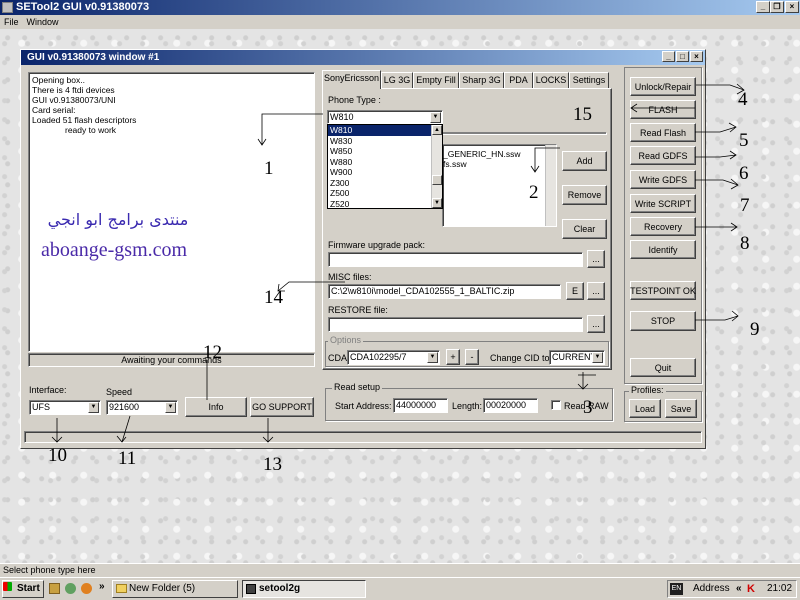 This screenshot has height=600, width=800. Describe the element at coordinates (663, 226) in the screenshot. I see `recovery-button: Recovery` at that location.